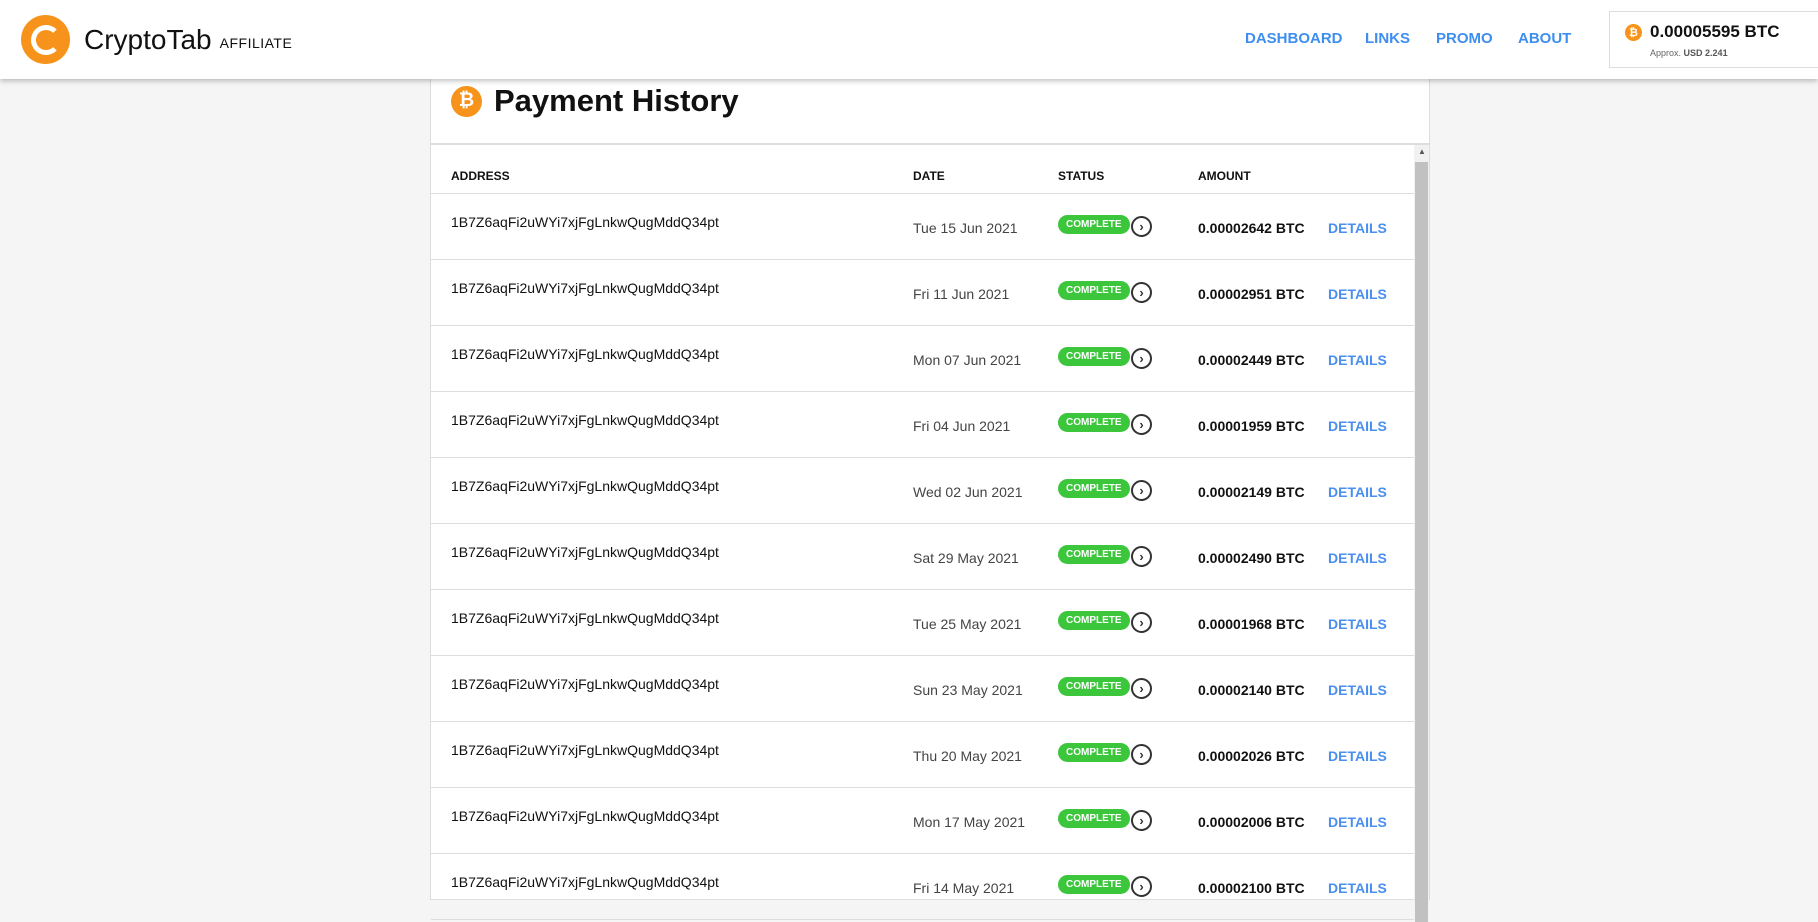 This screenshot has width=1818, height=922. Describe the element at coordinates (1387, 38) in the screenshot. I see `nav-links: LINKS` at that location.